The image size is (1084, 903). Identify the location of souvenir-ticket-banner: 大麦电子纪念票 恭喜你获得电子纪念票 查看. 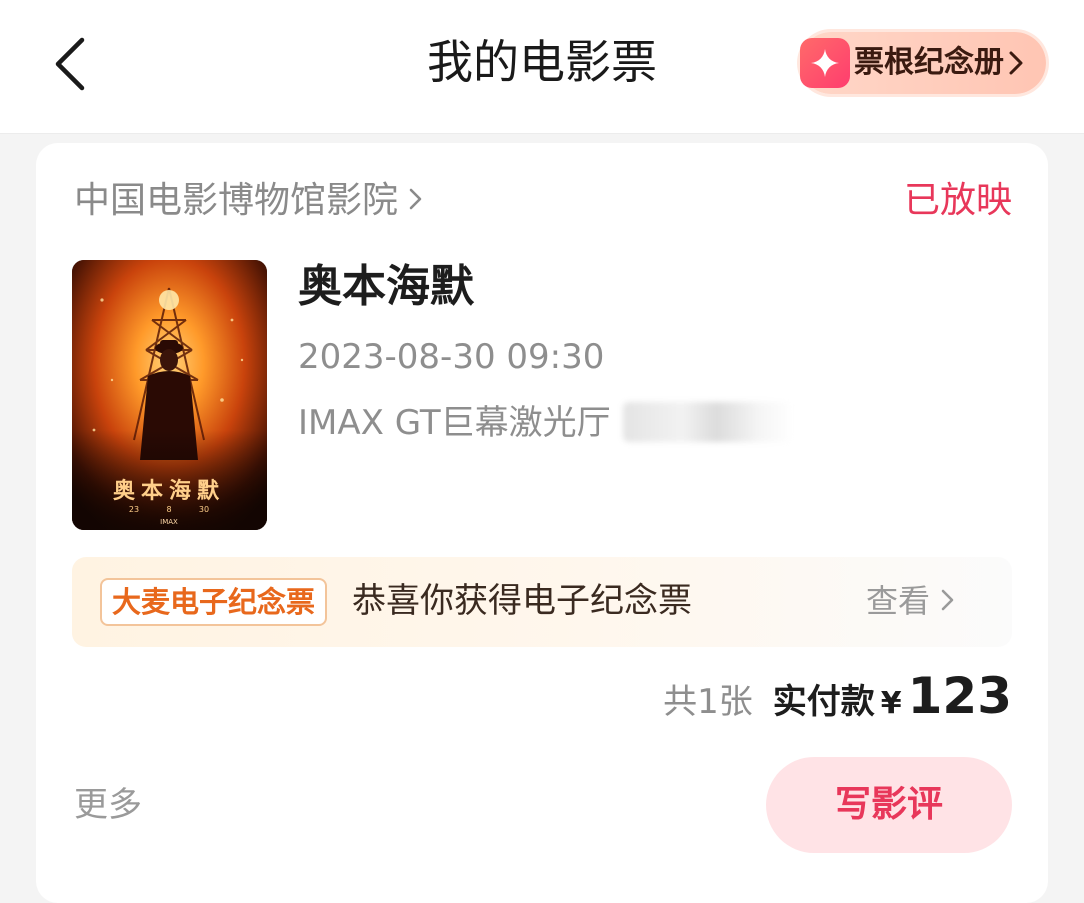
(542, 602).